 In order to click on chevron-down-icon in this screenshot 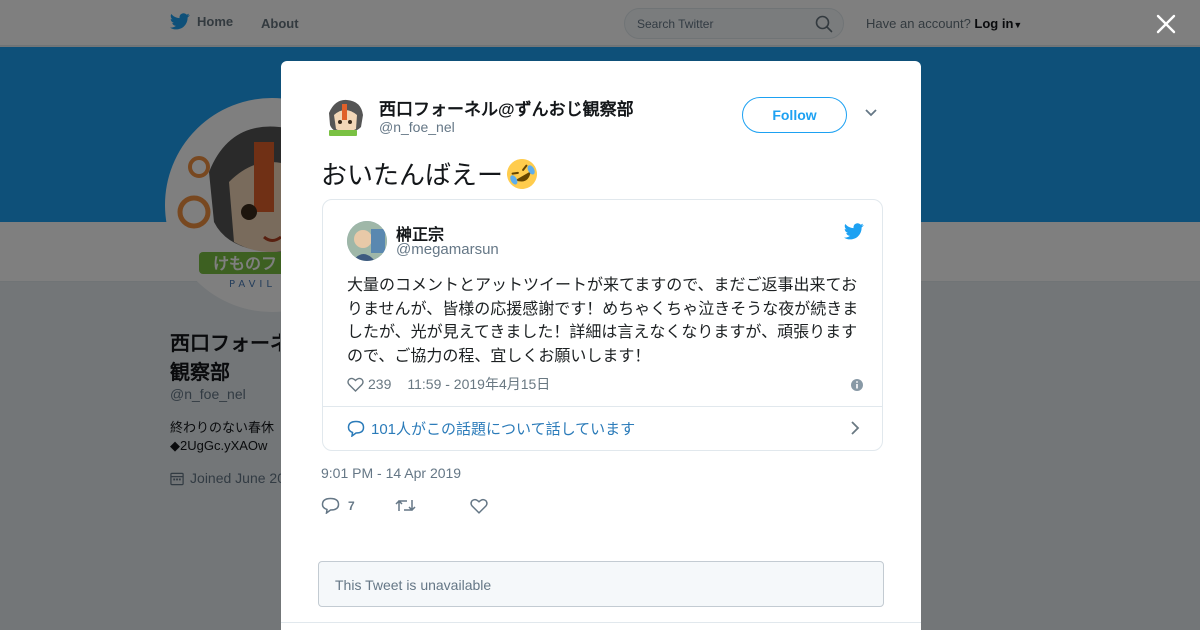, I will do `click(871, 113)`.